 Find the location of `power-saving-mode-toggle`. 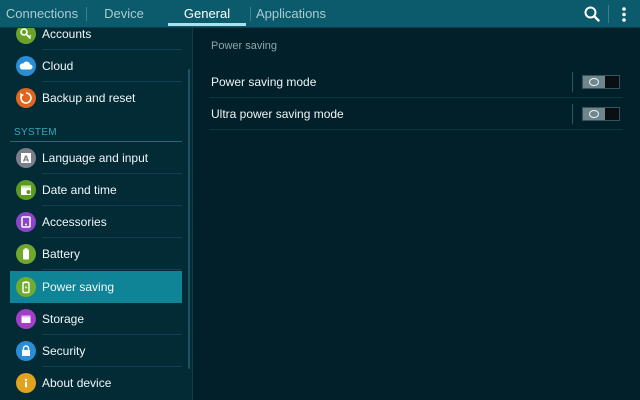

power-saving-mode-toggle is located at coordinates (601, 82).